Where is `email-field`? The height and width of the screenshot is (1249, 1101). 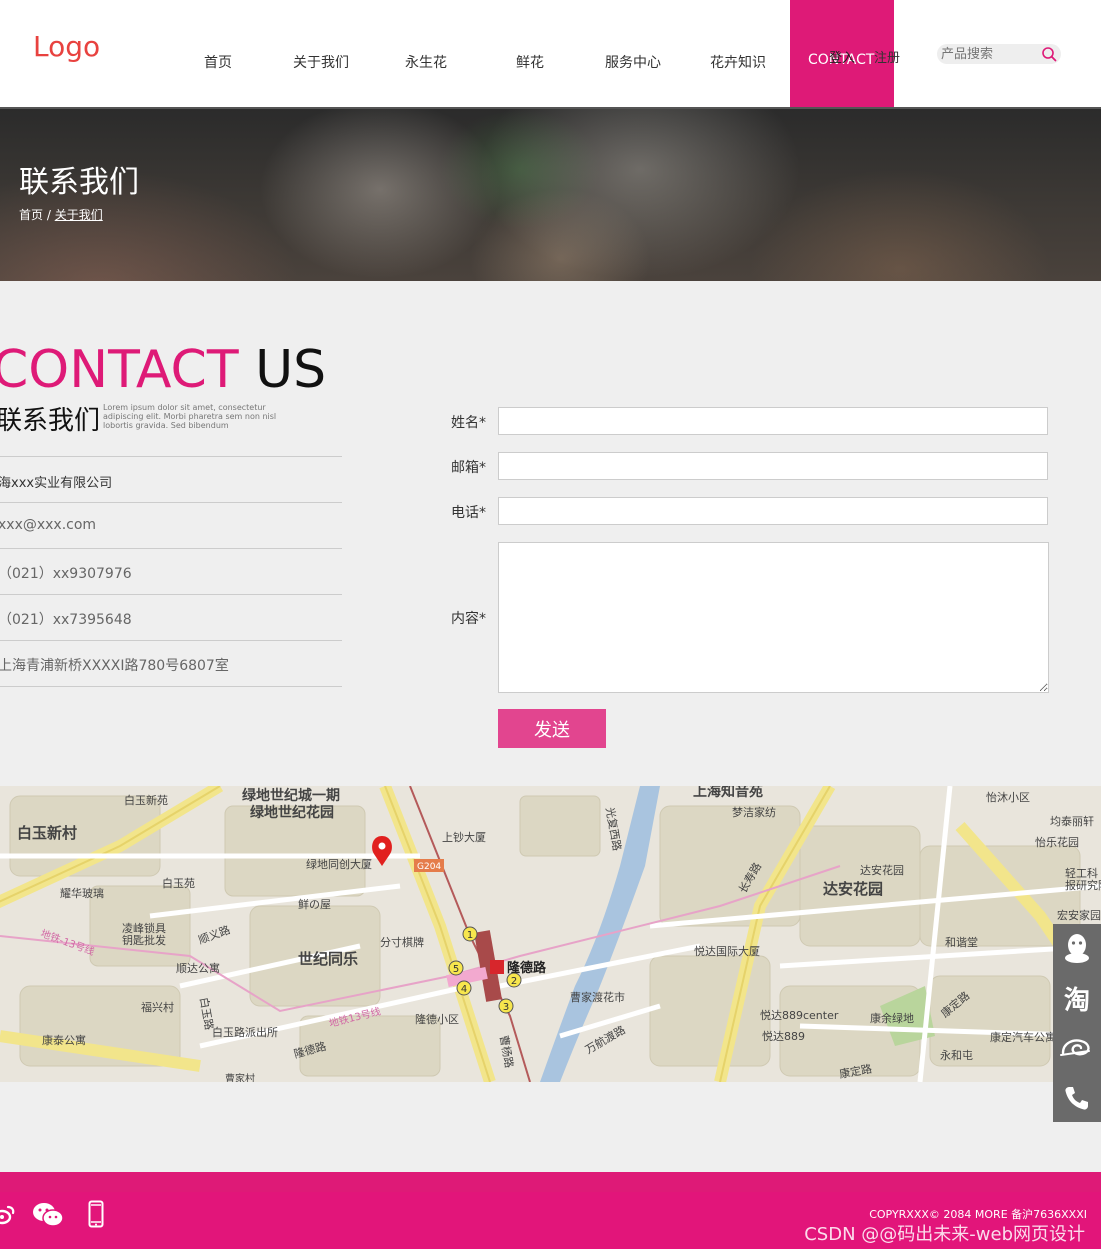 email-field is located at coordinates (773, 466).